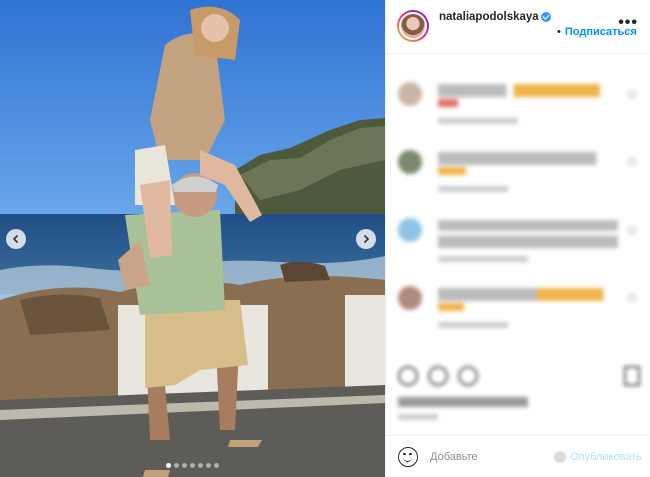 Image resolution: width=650 pixels, height=477 pixels. I want to click on comment-icon, so click(438, 376).